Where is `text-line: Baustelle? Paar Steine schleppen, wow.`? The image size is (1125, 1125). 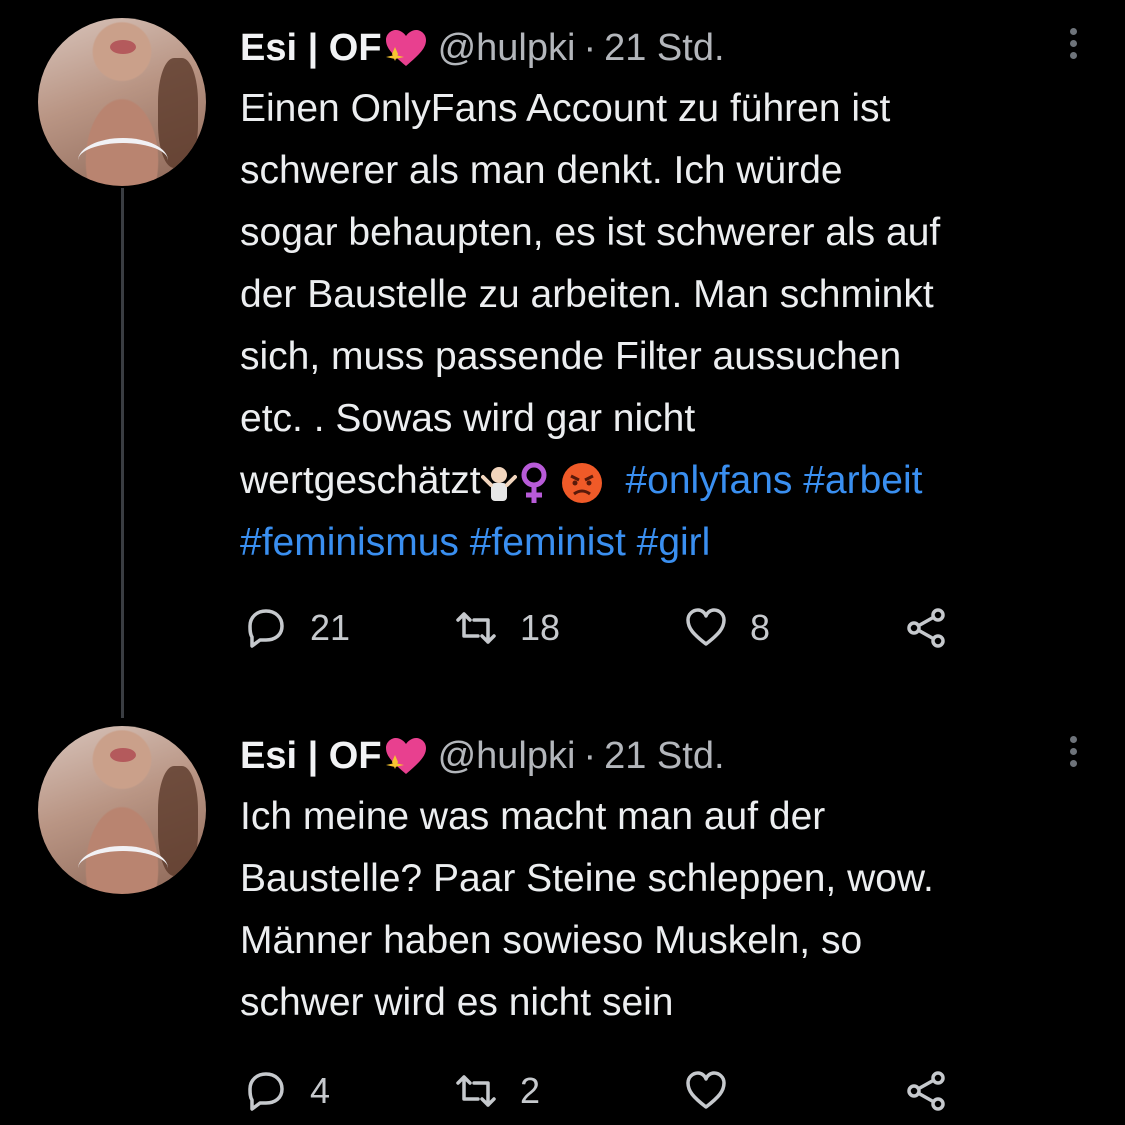
text-line: Baustelle? Paar Steine schleppen, wow. is located at coordinates (587, 878).